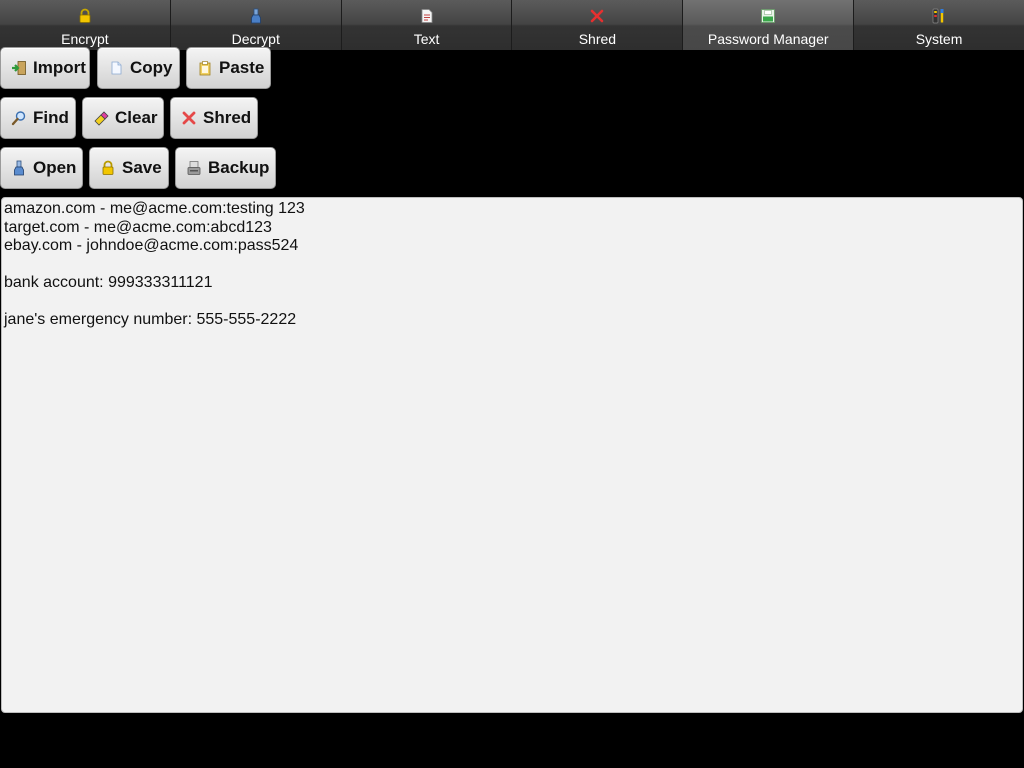 The image size is (1024, 768). What do you see at coordinates (151, 67) in the screenshot?
I see `copy-label: Copy` at bounding box center [151, 67].